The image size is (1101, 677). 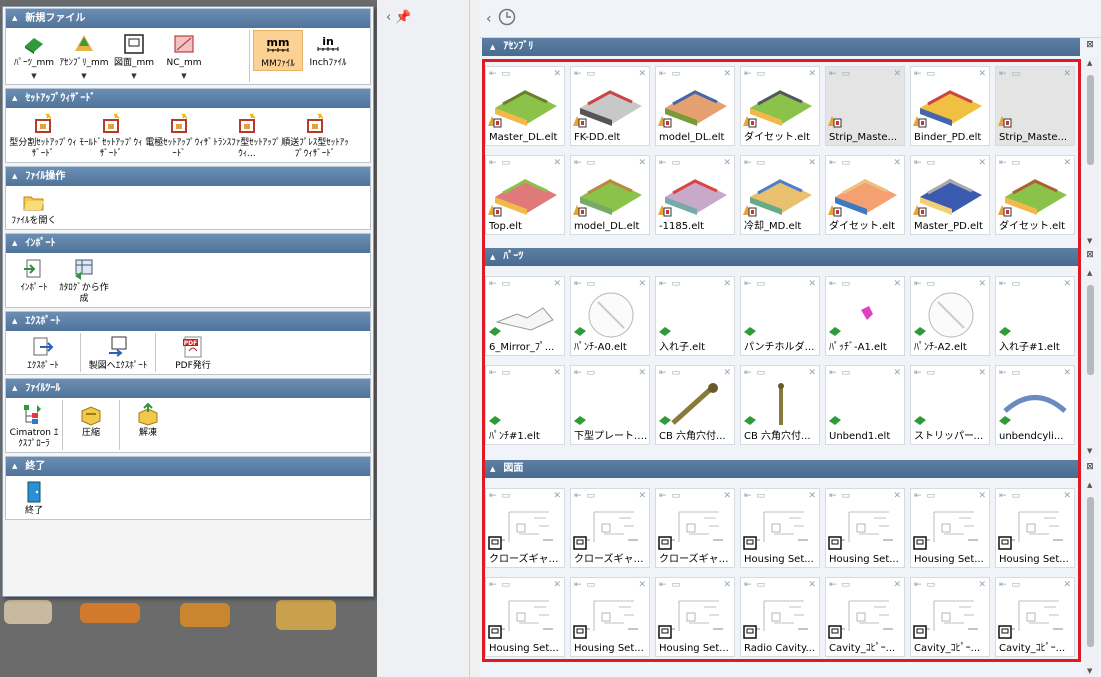 I want to click on file-card: ⇤ ▭ ✕ 入れ子#1.elt, so click(x=1035, y=316).